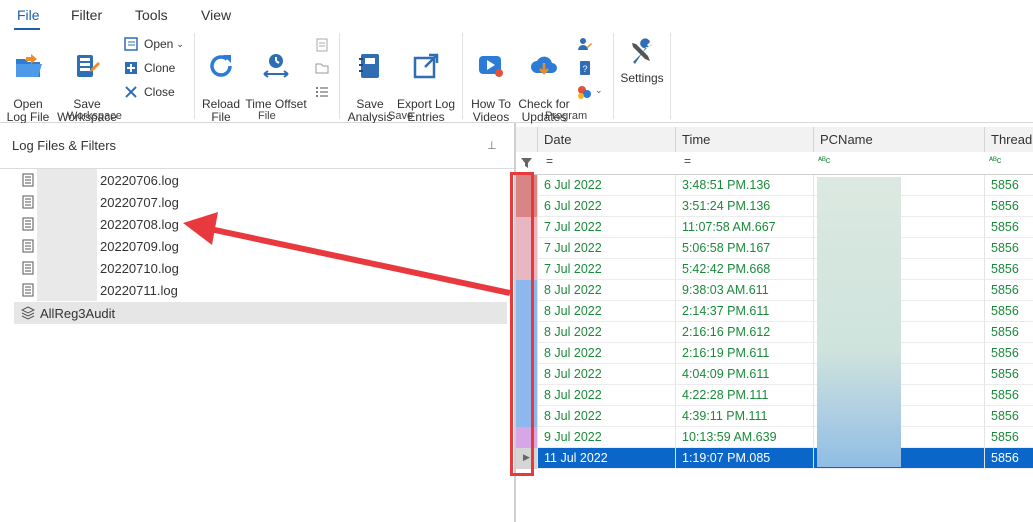 This screenshot has width=1033, height=522. What do you see at coordinates (492, 145) in the screenshot?
I see `pin-icon: ⊥` at bounding box center [492, 145].